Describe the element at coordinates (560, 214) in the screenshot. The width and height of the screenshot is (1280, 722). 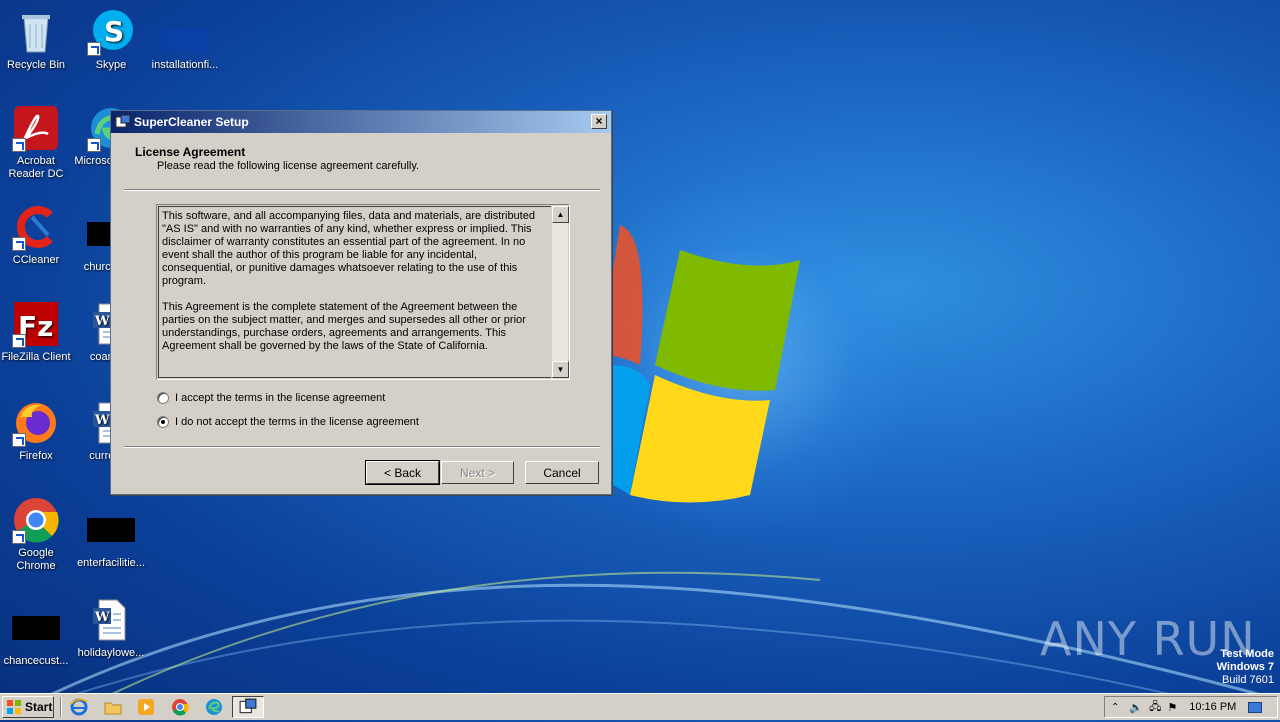
I see `scroll-up-icon: ▲` at that location.